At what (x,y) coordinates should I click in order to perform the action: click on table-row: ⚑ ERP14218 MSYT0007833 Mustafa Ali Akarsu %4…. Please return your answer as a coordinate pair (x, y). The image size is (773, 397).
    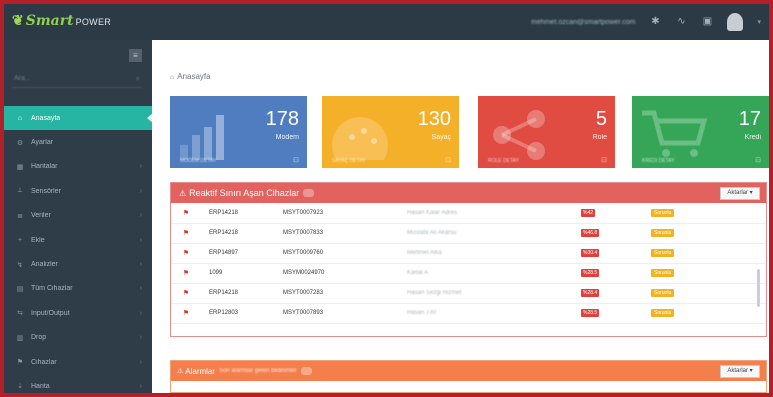
    Looking at the image, I should click on (468, 233).